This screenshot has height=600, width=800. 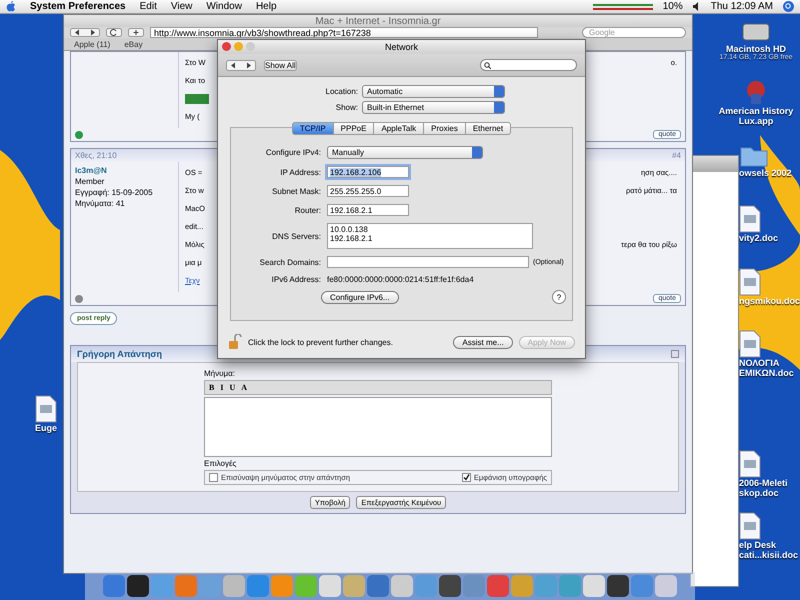 What do you see at coordinates (320, 342) in the screenshot?
I see `lock-message: Click the lock to prevent further changes.` at bounding box center [320, 342].